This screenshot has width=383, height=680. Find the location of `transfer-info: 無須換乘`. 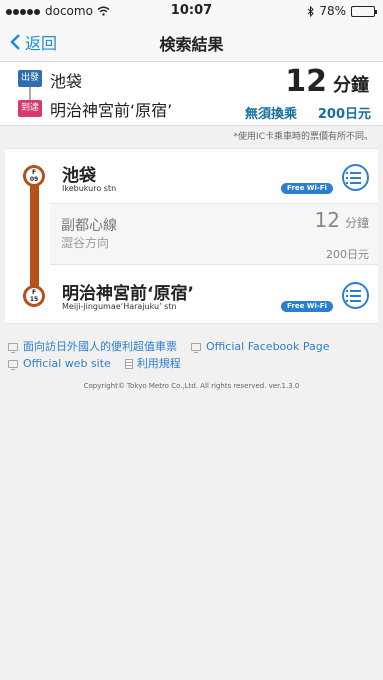

transfer-info: 無須換乘 is located at coordinates (270, 114).